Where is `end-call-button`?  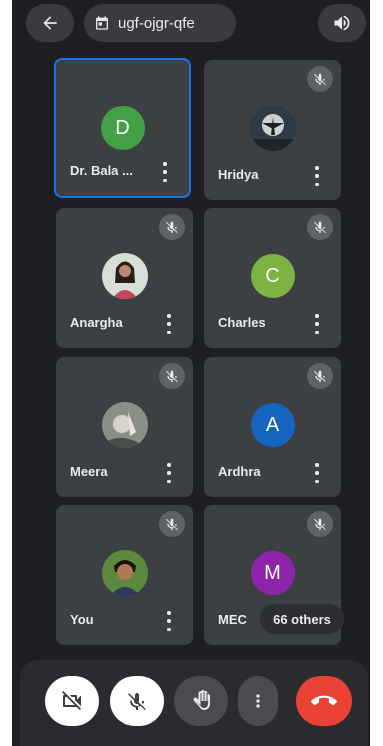 end-call-button is located at coordinates (324, 701).